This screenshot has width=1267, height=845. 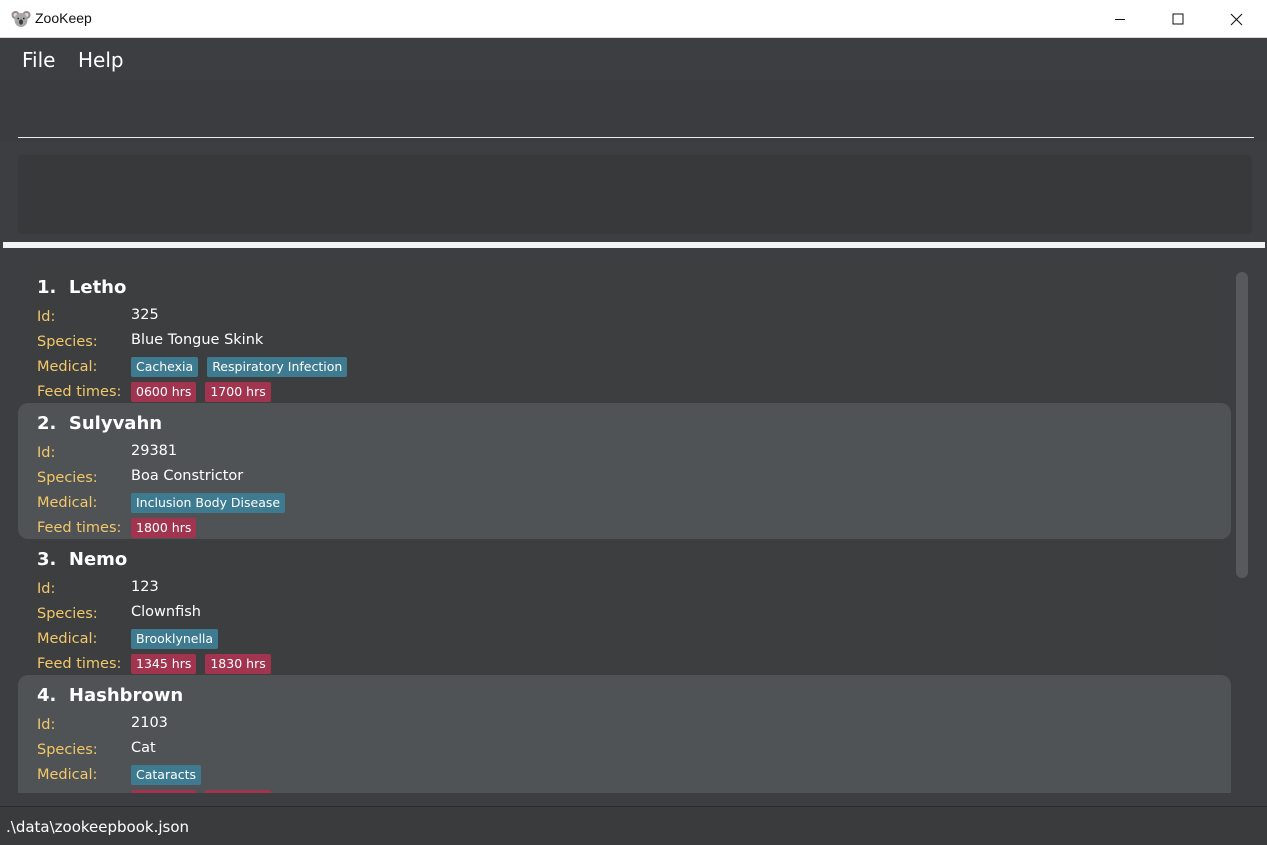 I want to click on command-box, so click(x=633, y=111).